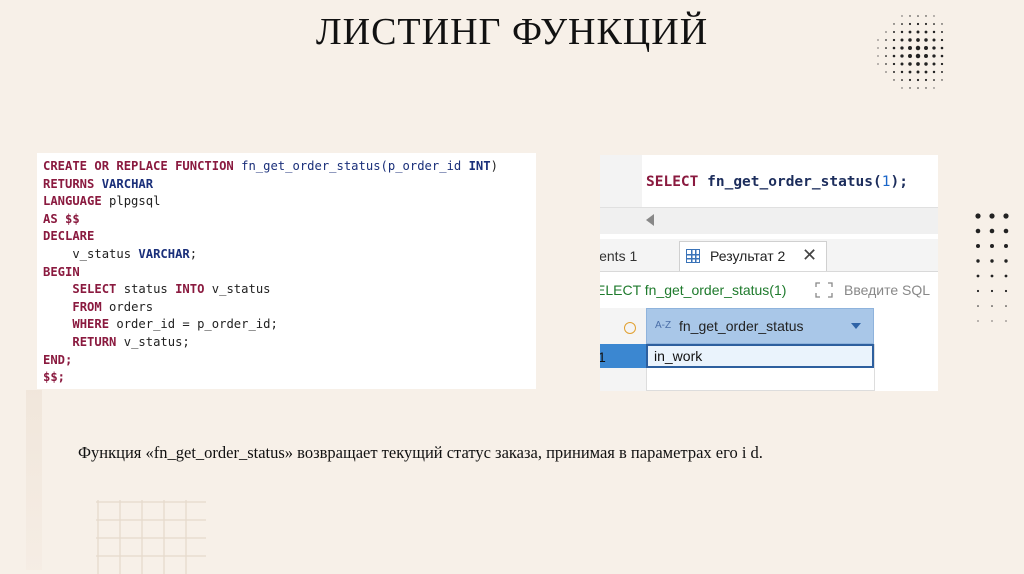 The height and width of the screenshot is (574, 1024). What do you see at coordinates (650, 220) in the screenshot?
I see `scroll-left-icon` at bounding box center [650, 220].